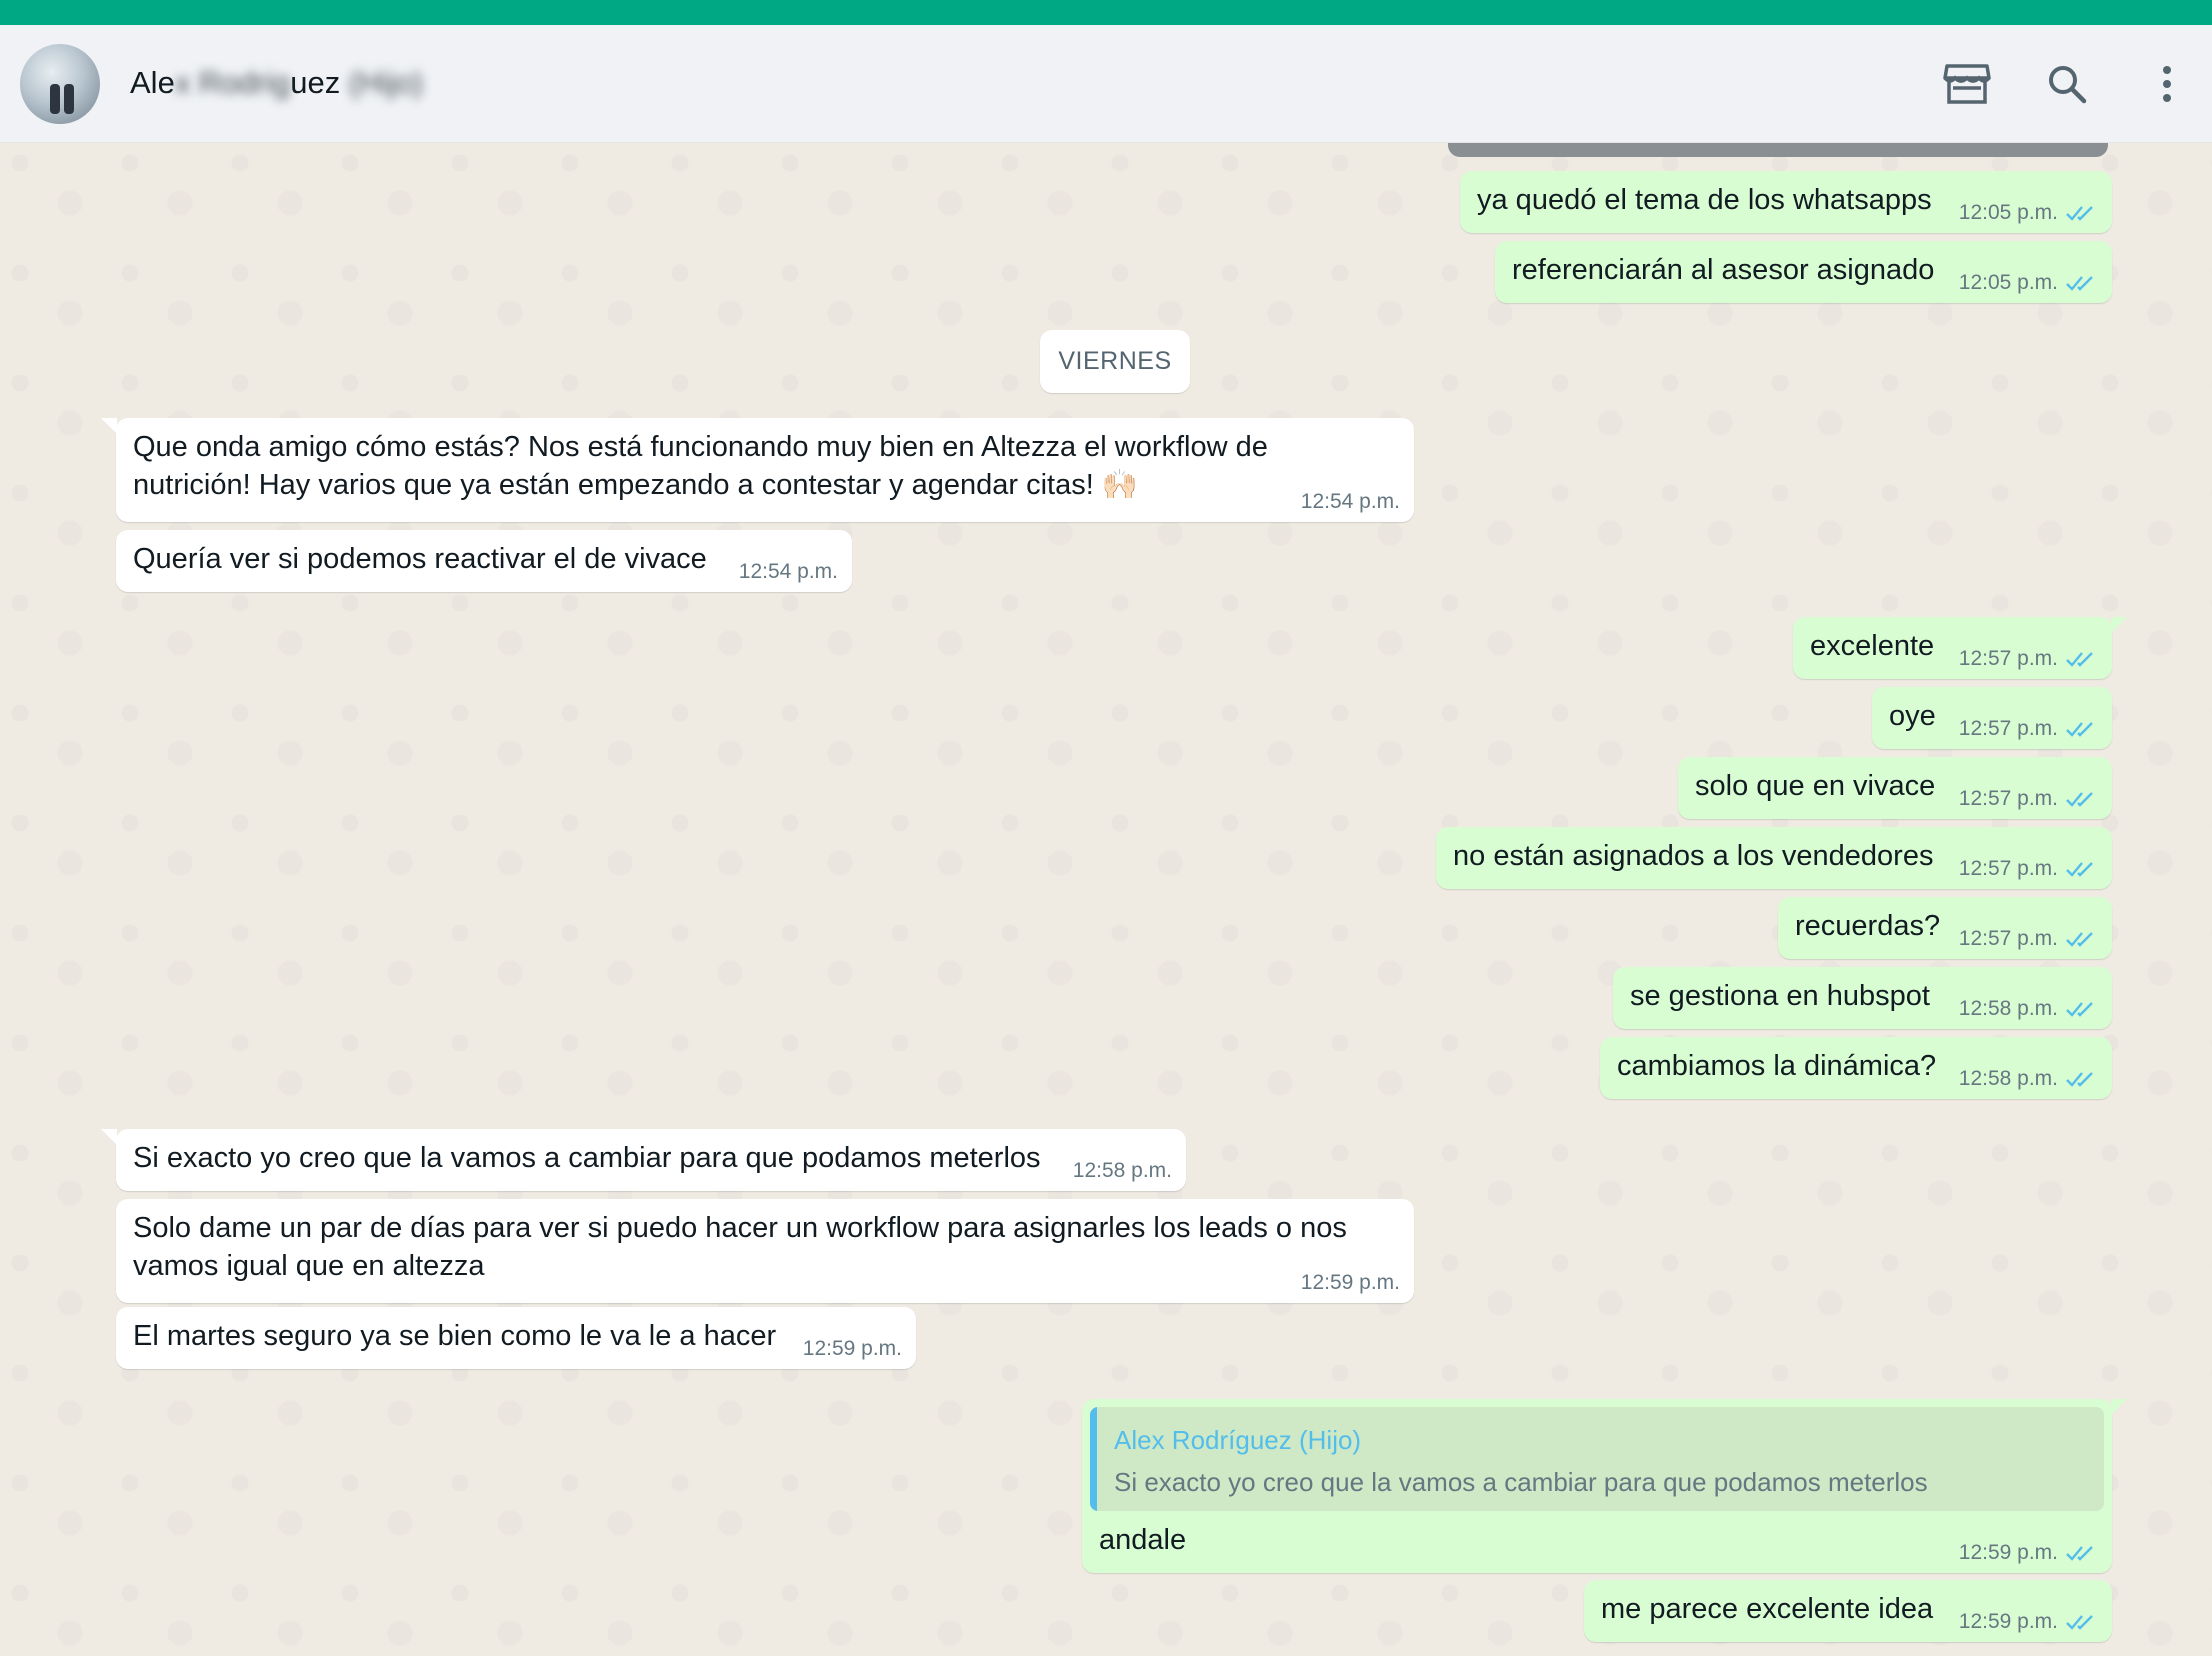 Image resolution: width=2212 pixels, height=1656 pixels. Describe the element at coordinates (2167, 84) in the screenshot. I see `menu-icon` at that location.